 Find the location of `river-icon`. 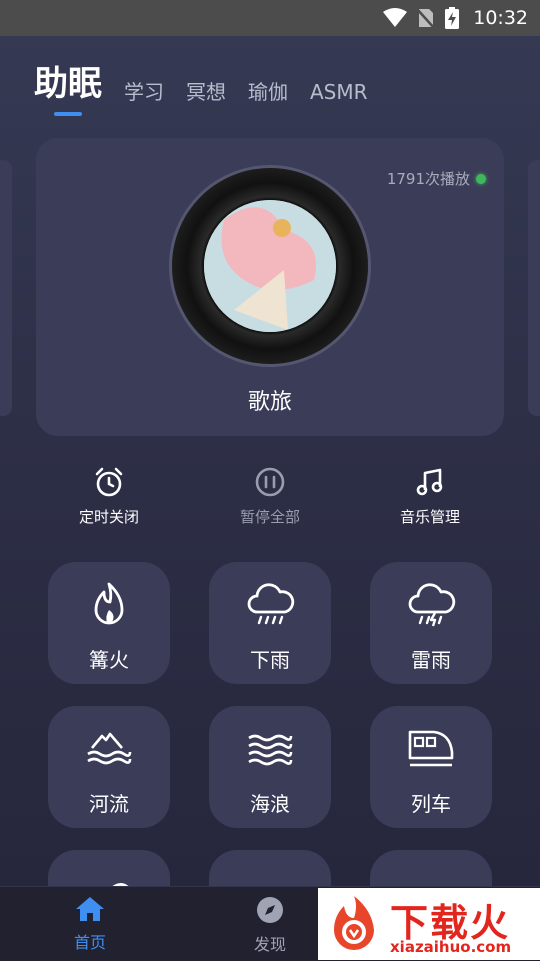

river-icon is located at coordinates (109, 748).